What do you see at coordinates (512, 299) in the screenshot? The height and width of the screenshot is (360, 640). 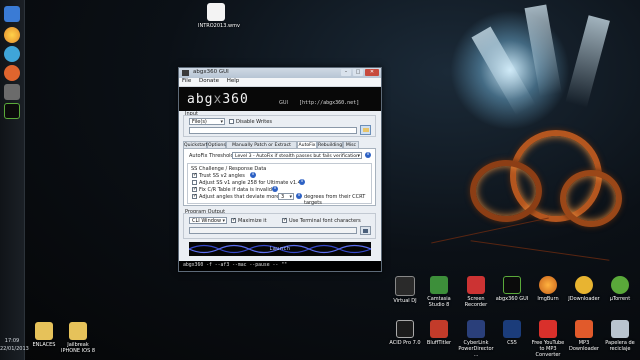 I see `desktop-icon-label: abgx360 GUI` at bounding box center [512, 299].